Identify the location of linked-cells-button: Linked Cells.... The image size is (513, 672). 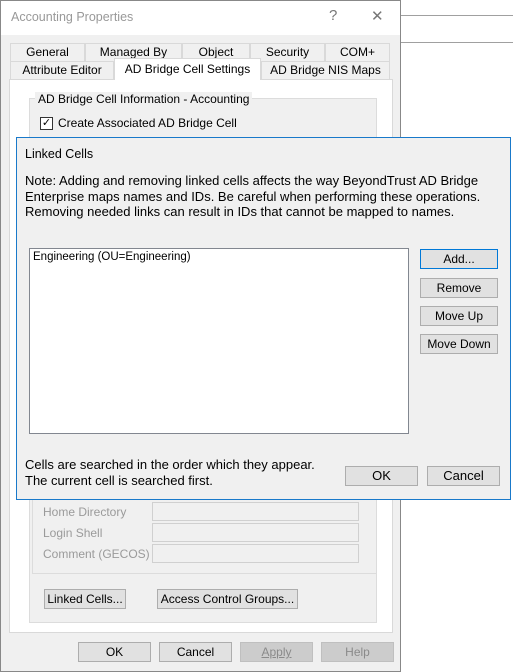
(85, 599).